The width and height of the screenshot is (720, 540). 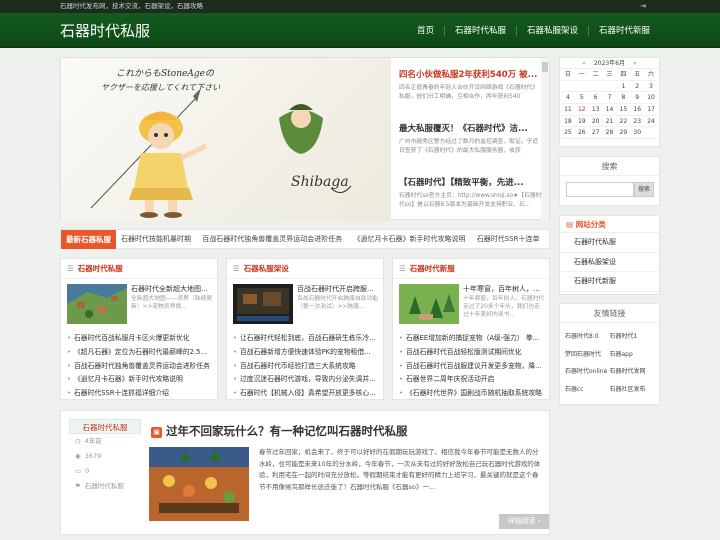 I want to click on friend-link: 石器时代online, so click(x=587, y=372).